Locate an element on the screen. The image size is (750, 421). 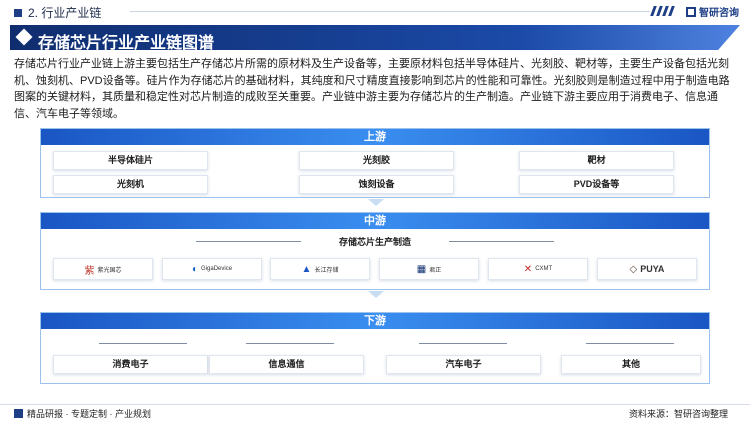
company-name: PUYA is located at coordinates (652, 269).